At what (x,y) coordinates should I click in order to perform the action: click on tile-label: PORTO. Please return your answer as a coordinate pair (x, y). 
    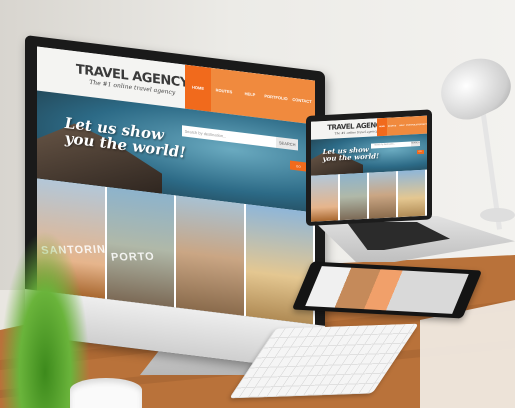
    Looking at the image, I should click on (132, 258).